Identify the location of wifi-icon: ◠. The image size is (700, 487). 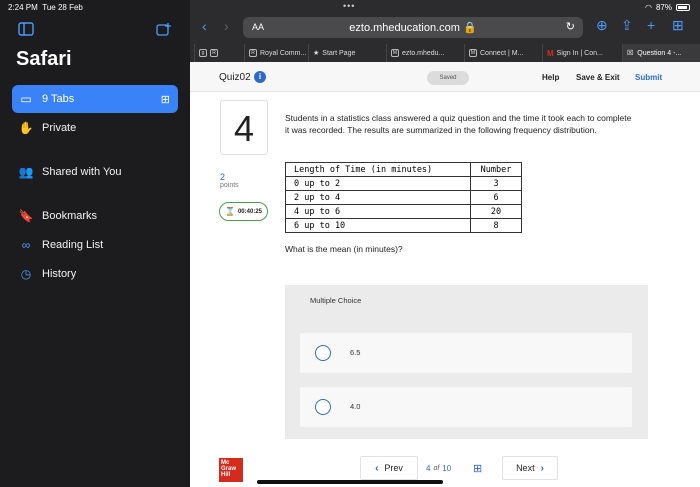
(648, 7).